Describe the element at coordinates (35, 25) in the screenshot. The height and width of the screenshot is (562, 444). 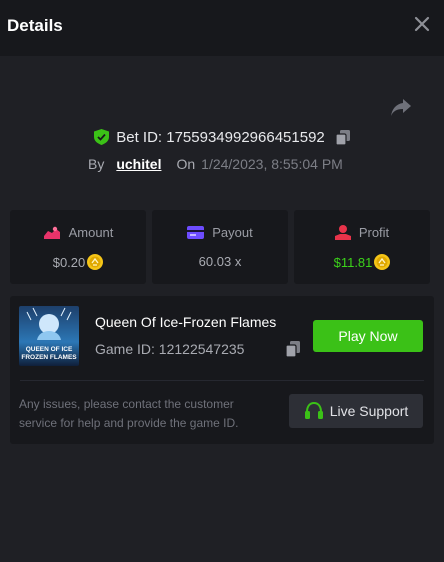
I see `modal-title: Details` at that location.